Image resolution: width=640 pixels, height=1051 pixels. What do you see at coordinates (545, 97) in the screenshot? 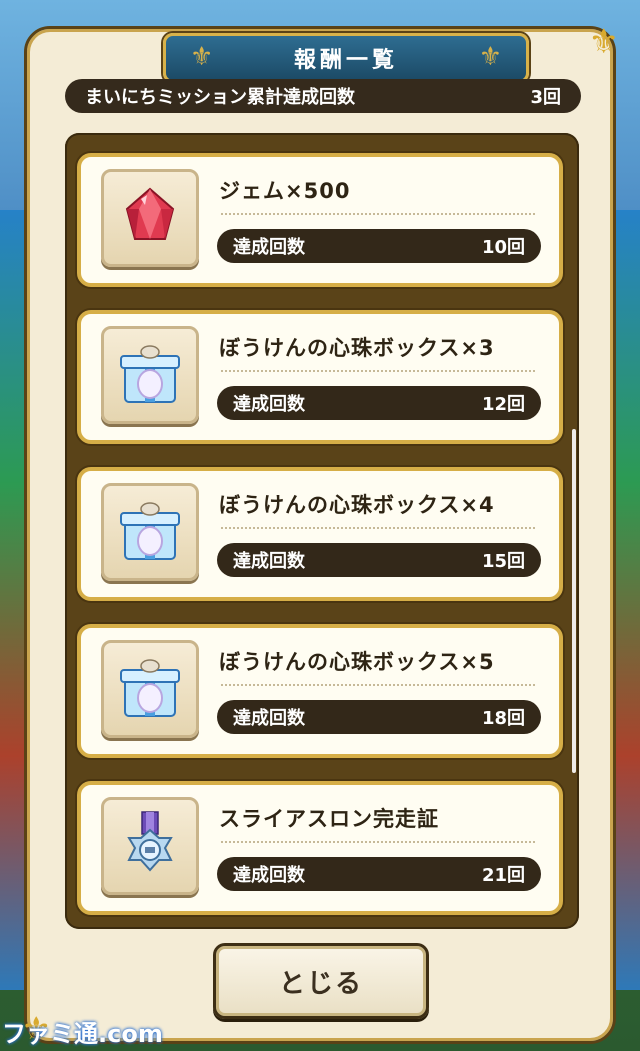
I see `summary-value: 3回` at bounding box center [545, 97].